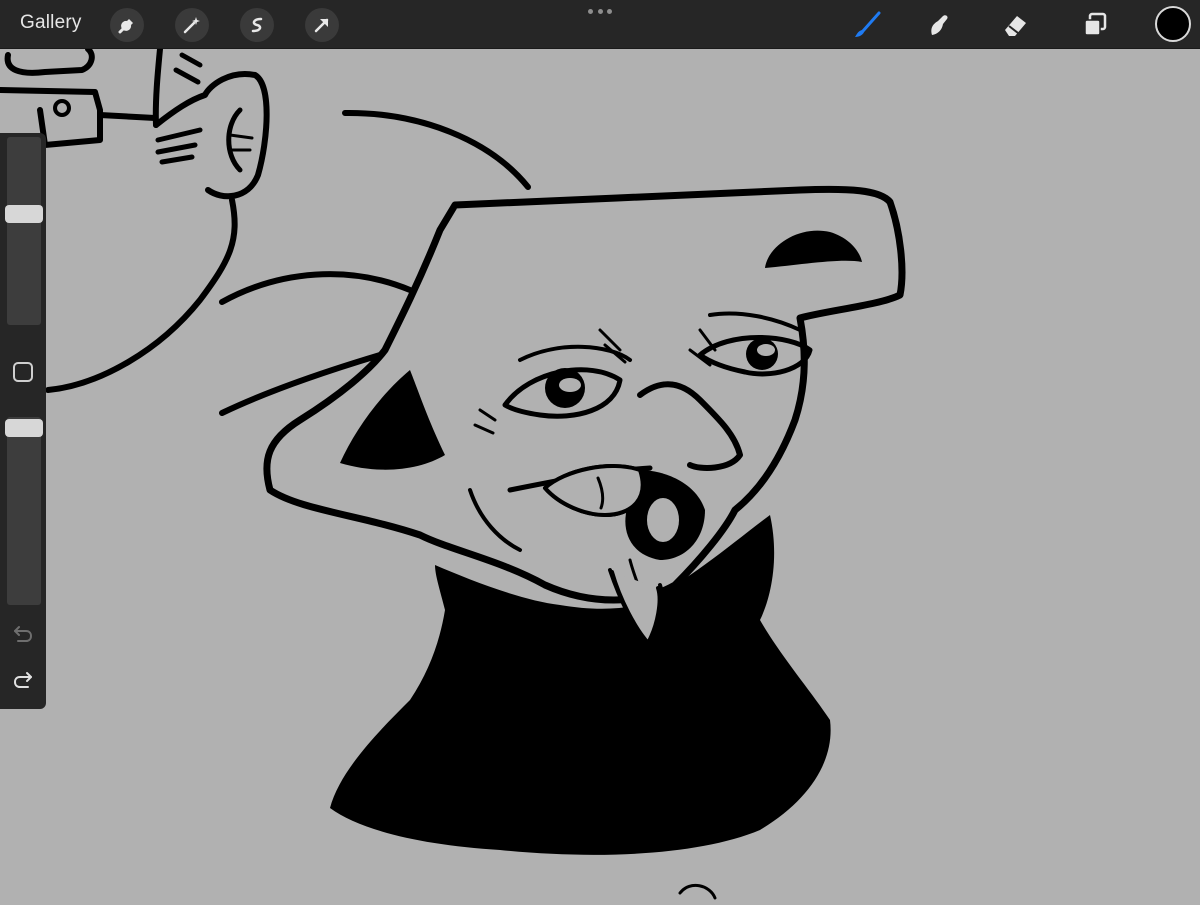  I want to click on eraser-icon, so click(1015, 26).